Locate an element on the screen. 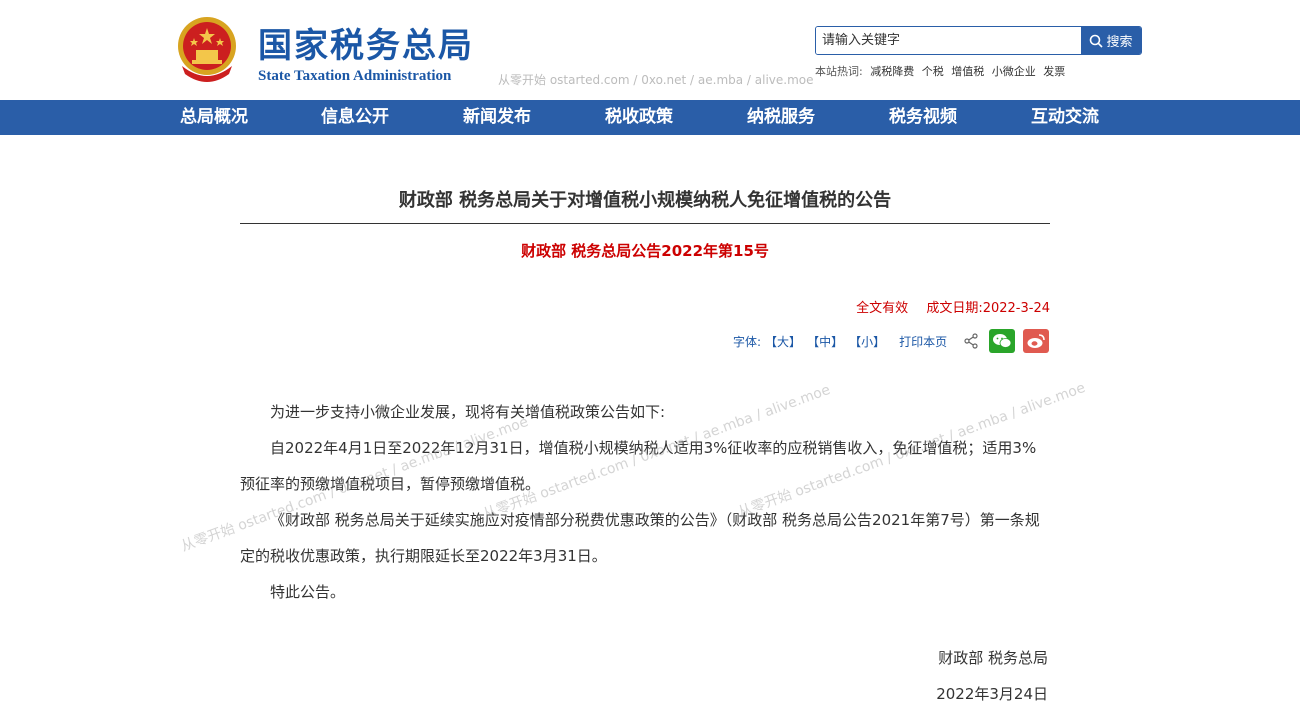 The image size is (1300, 719). weibo-share-icon is located at coordinates (1036, 341).